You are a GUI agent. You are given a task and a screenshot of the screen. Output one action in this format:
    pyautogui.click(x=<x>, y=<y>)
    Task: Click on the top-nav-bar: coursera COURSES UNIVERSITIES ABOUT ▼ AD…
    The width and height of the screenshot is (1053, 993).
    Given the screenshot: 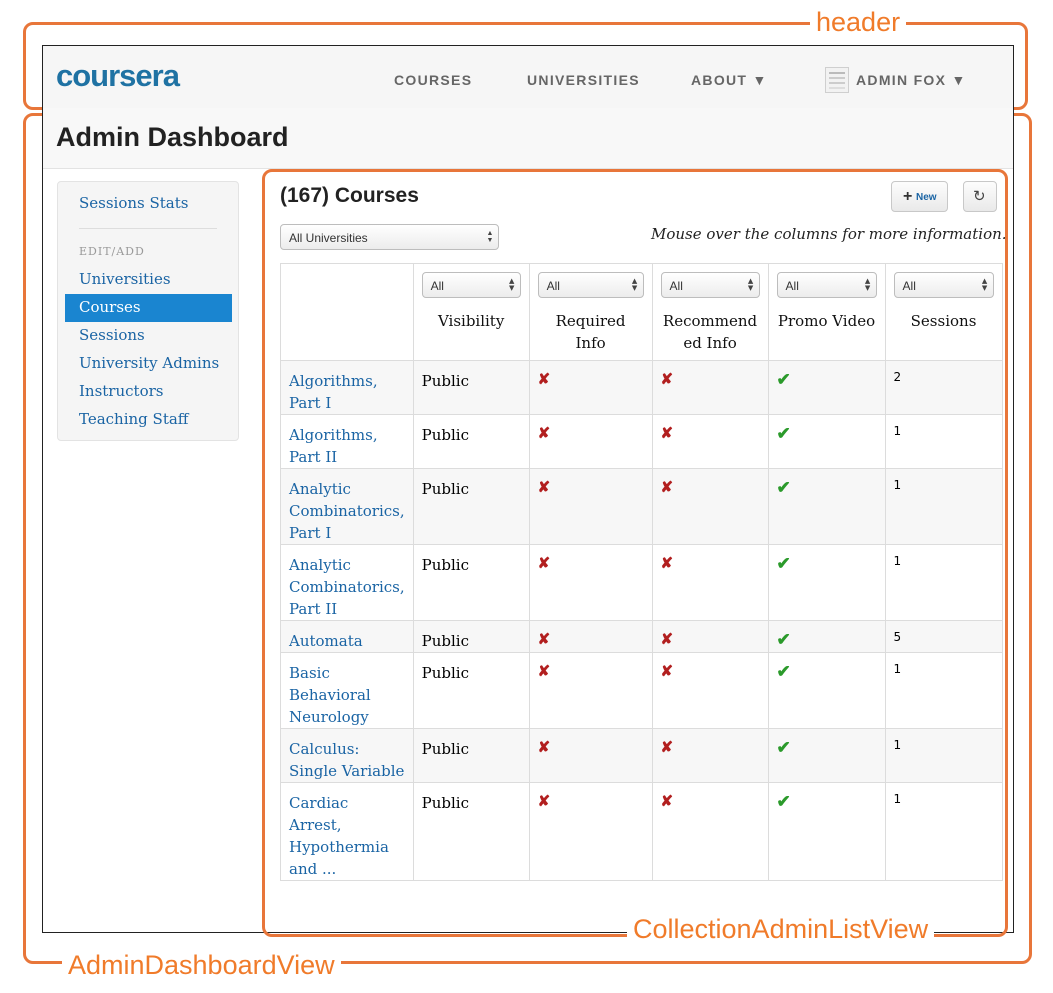 What is the action you would take?
    pyautogui.click(x=528, y=77)
    